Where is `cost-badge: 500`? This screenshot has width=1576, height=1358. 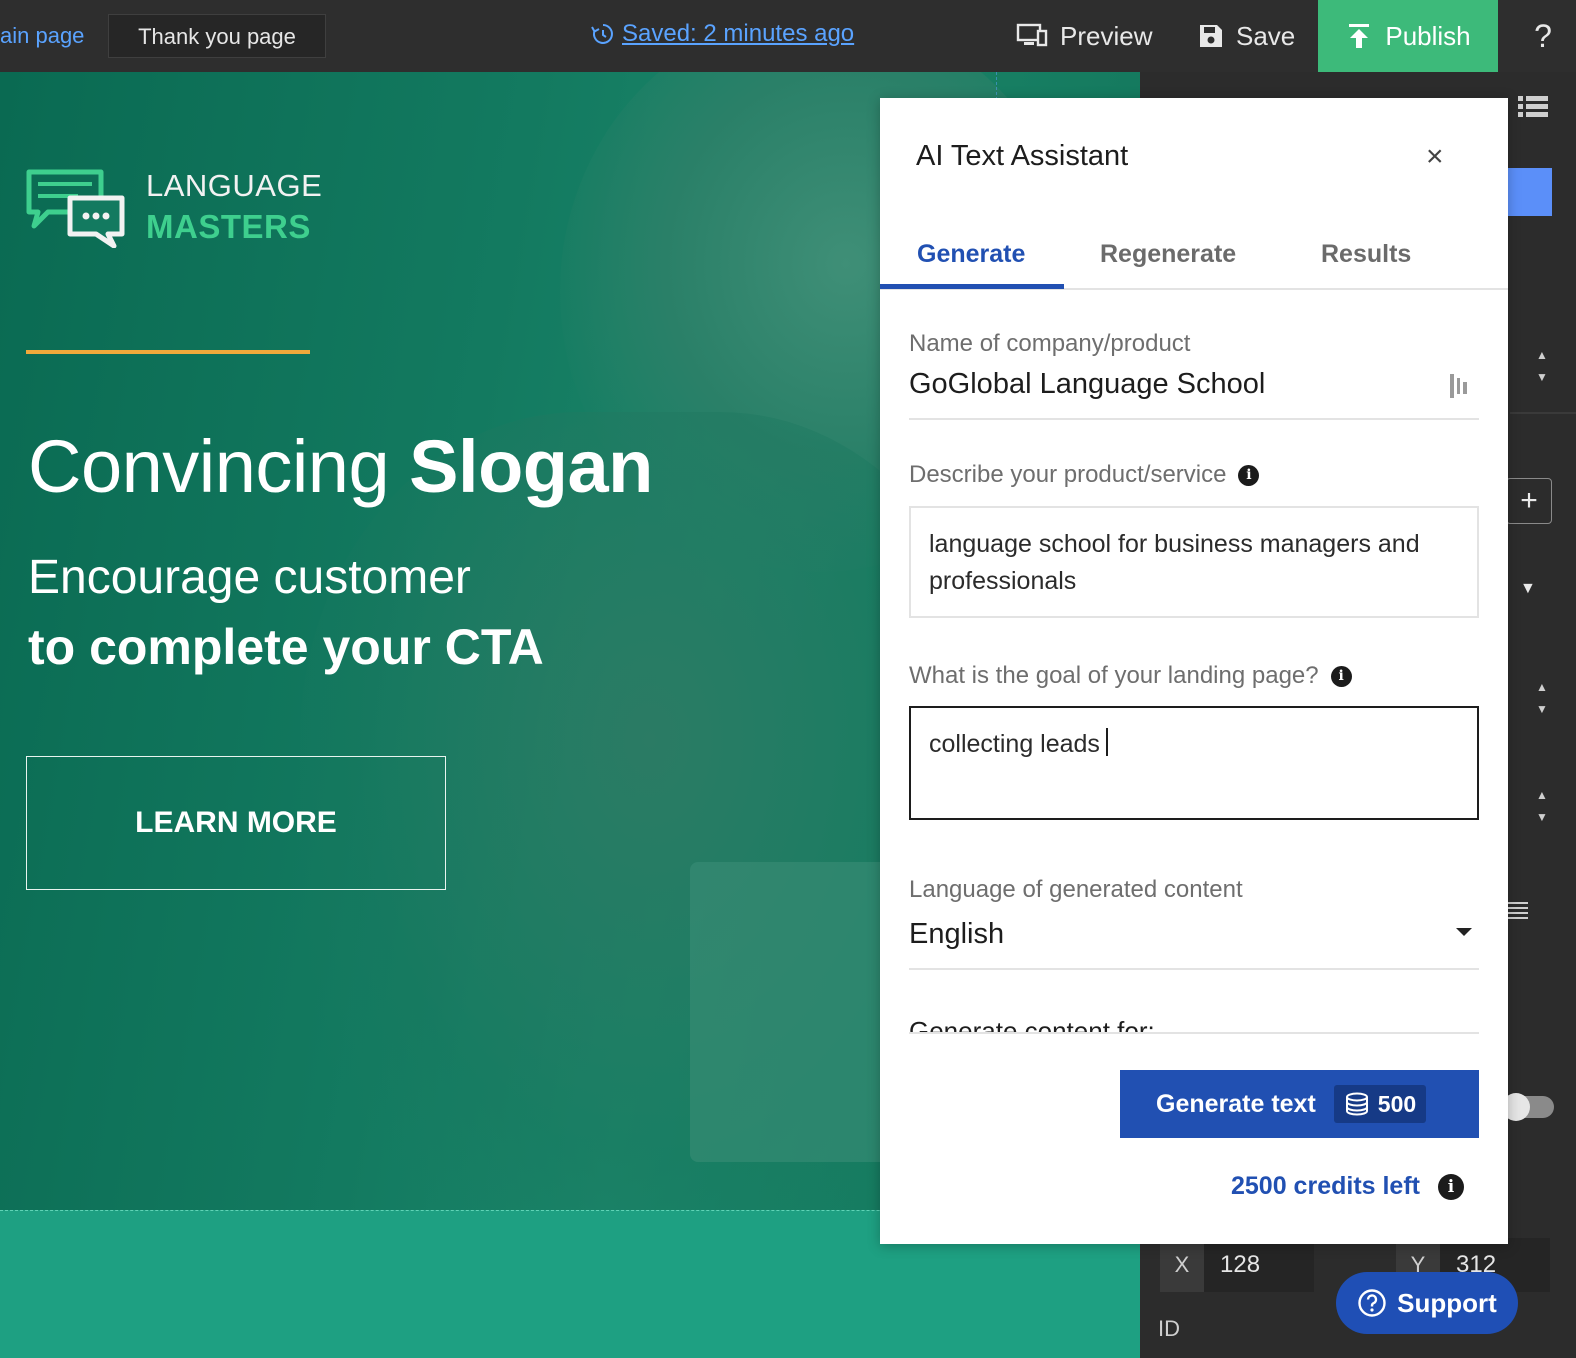
cost-badge: 500 is located at coordinates (1380, 1104).